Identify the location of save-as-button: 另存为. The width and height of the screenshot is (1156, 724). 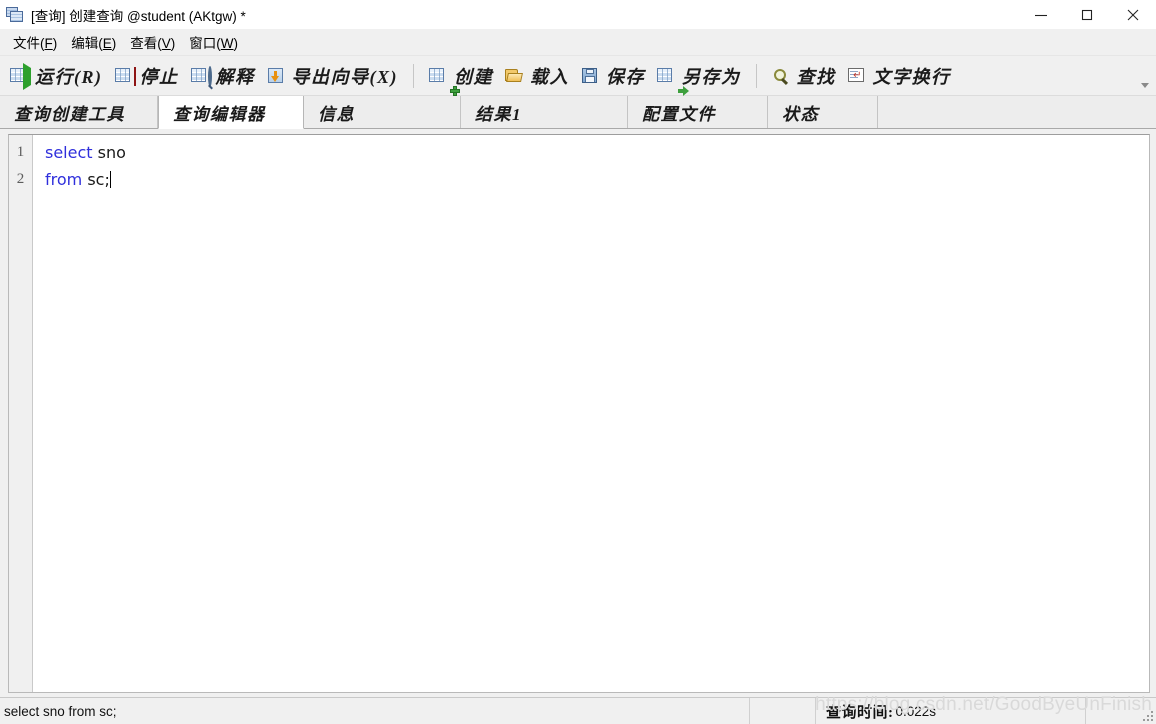
(699, 76).